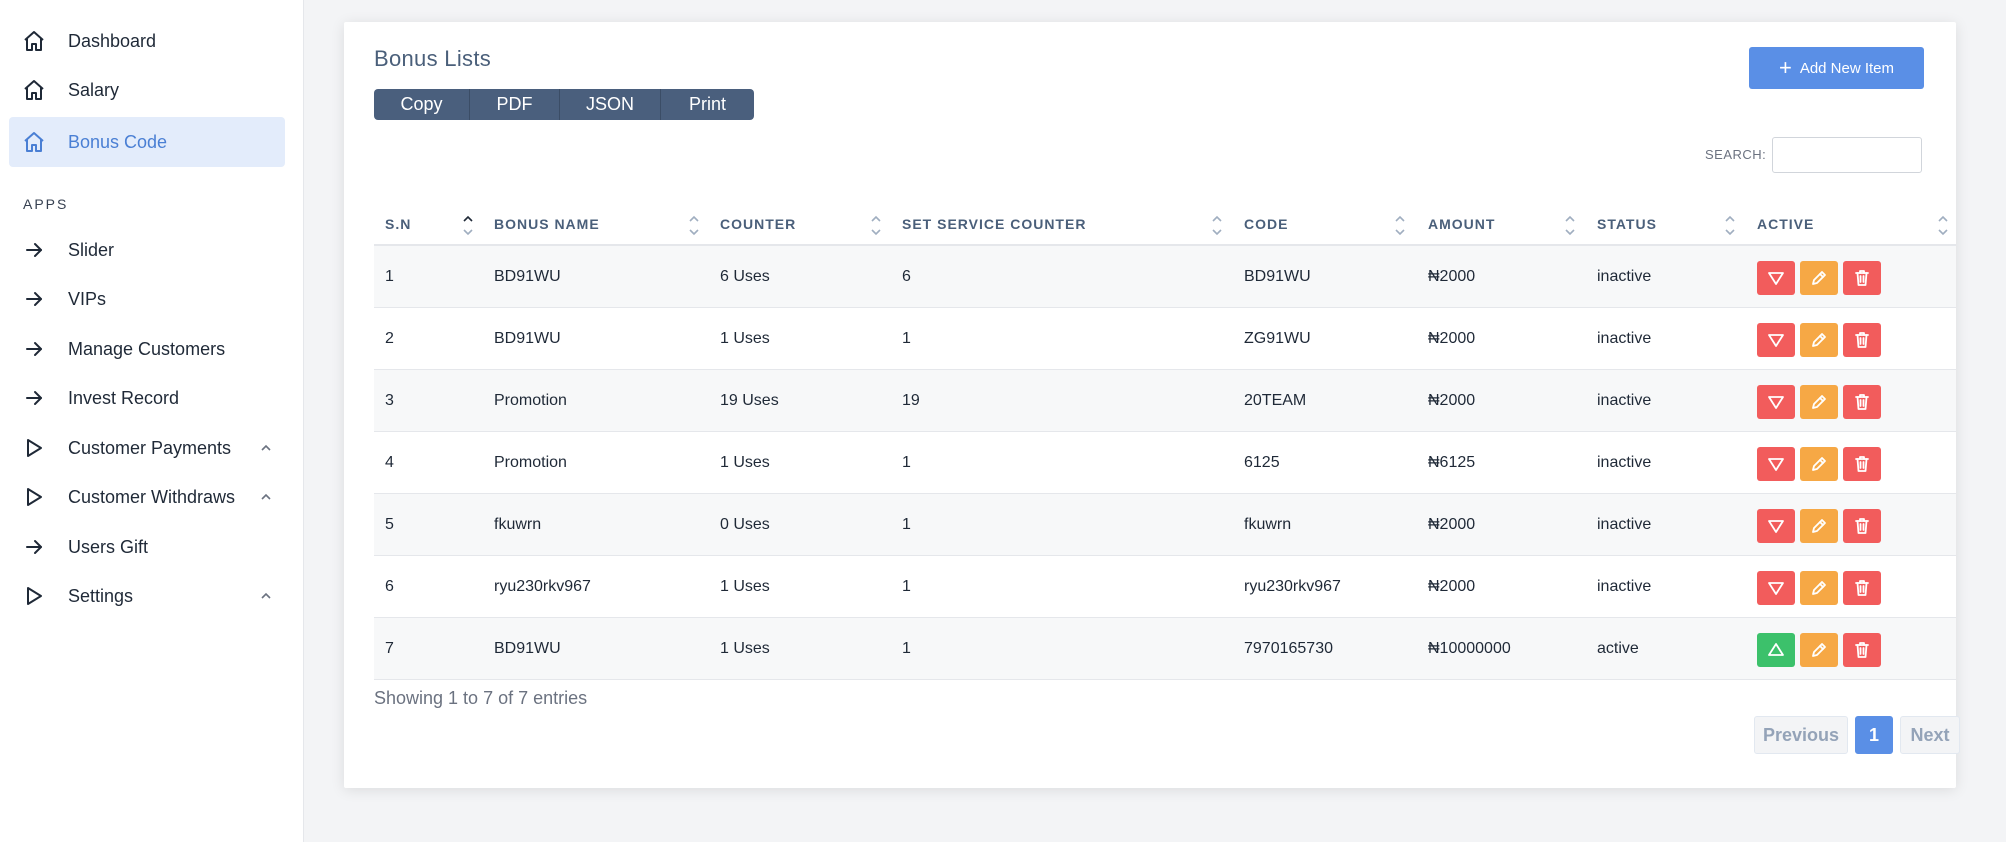 The height and width of the screenshot is (842, 2006). I want to click on entries-info: Showing 1 to 7 of 7 entries, so click(481, 698).